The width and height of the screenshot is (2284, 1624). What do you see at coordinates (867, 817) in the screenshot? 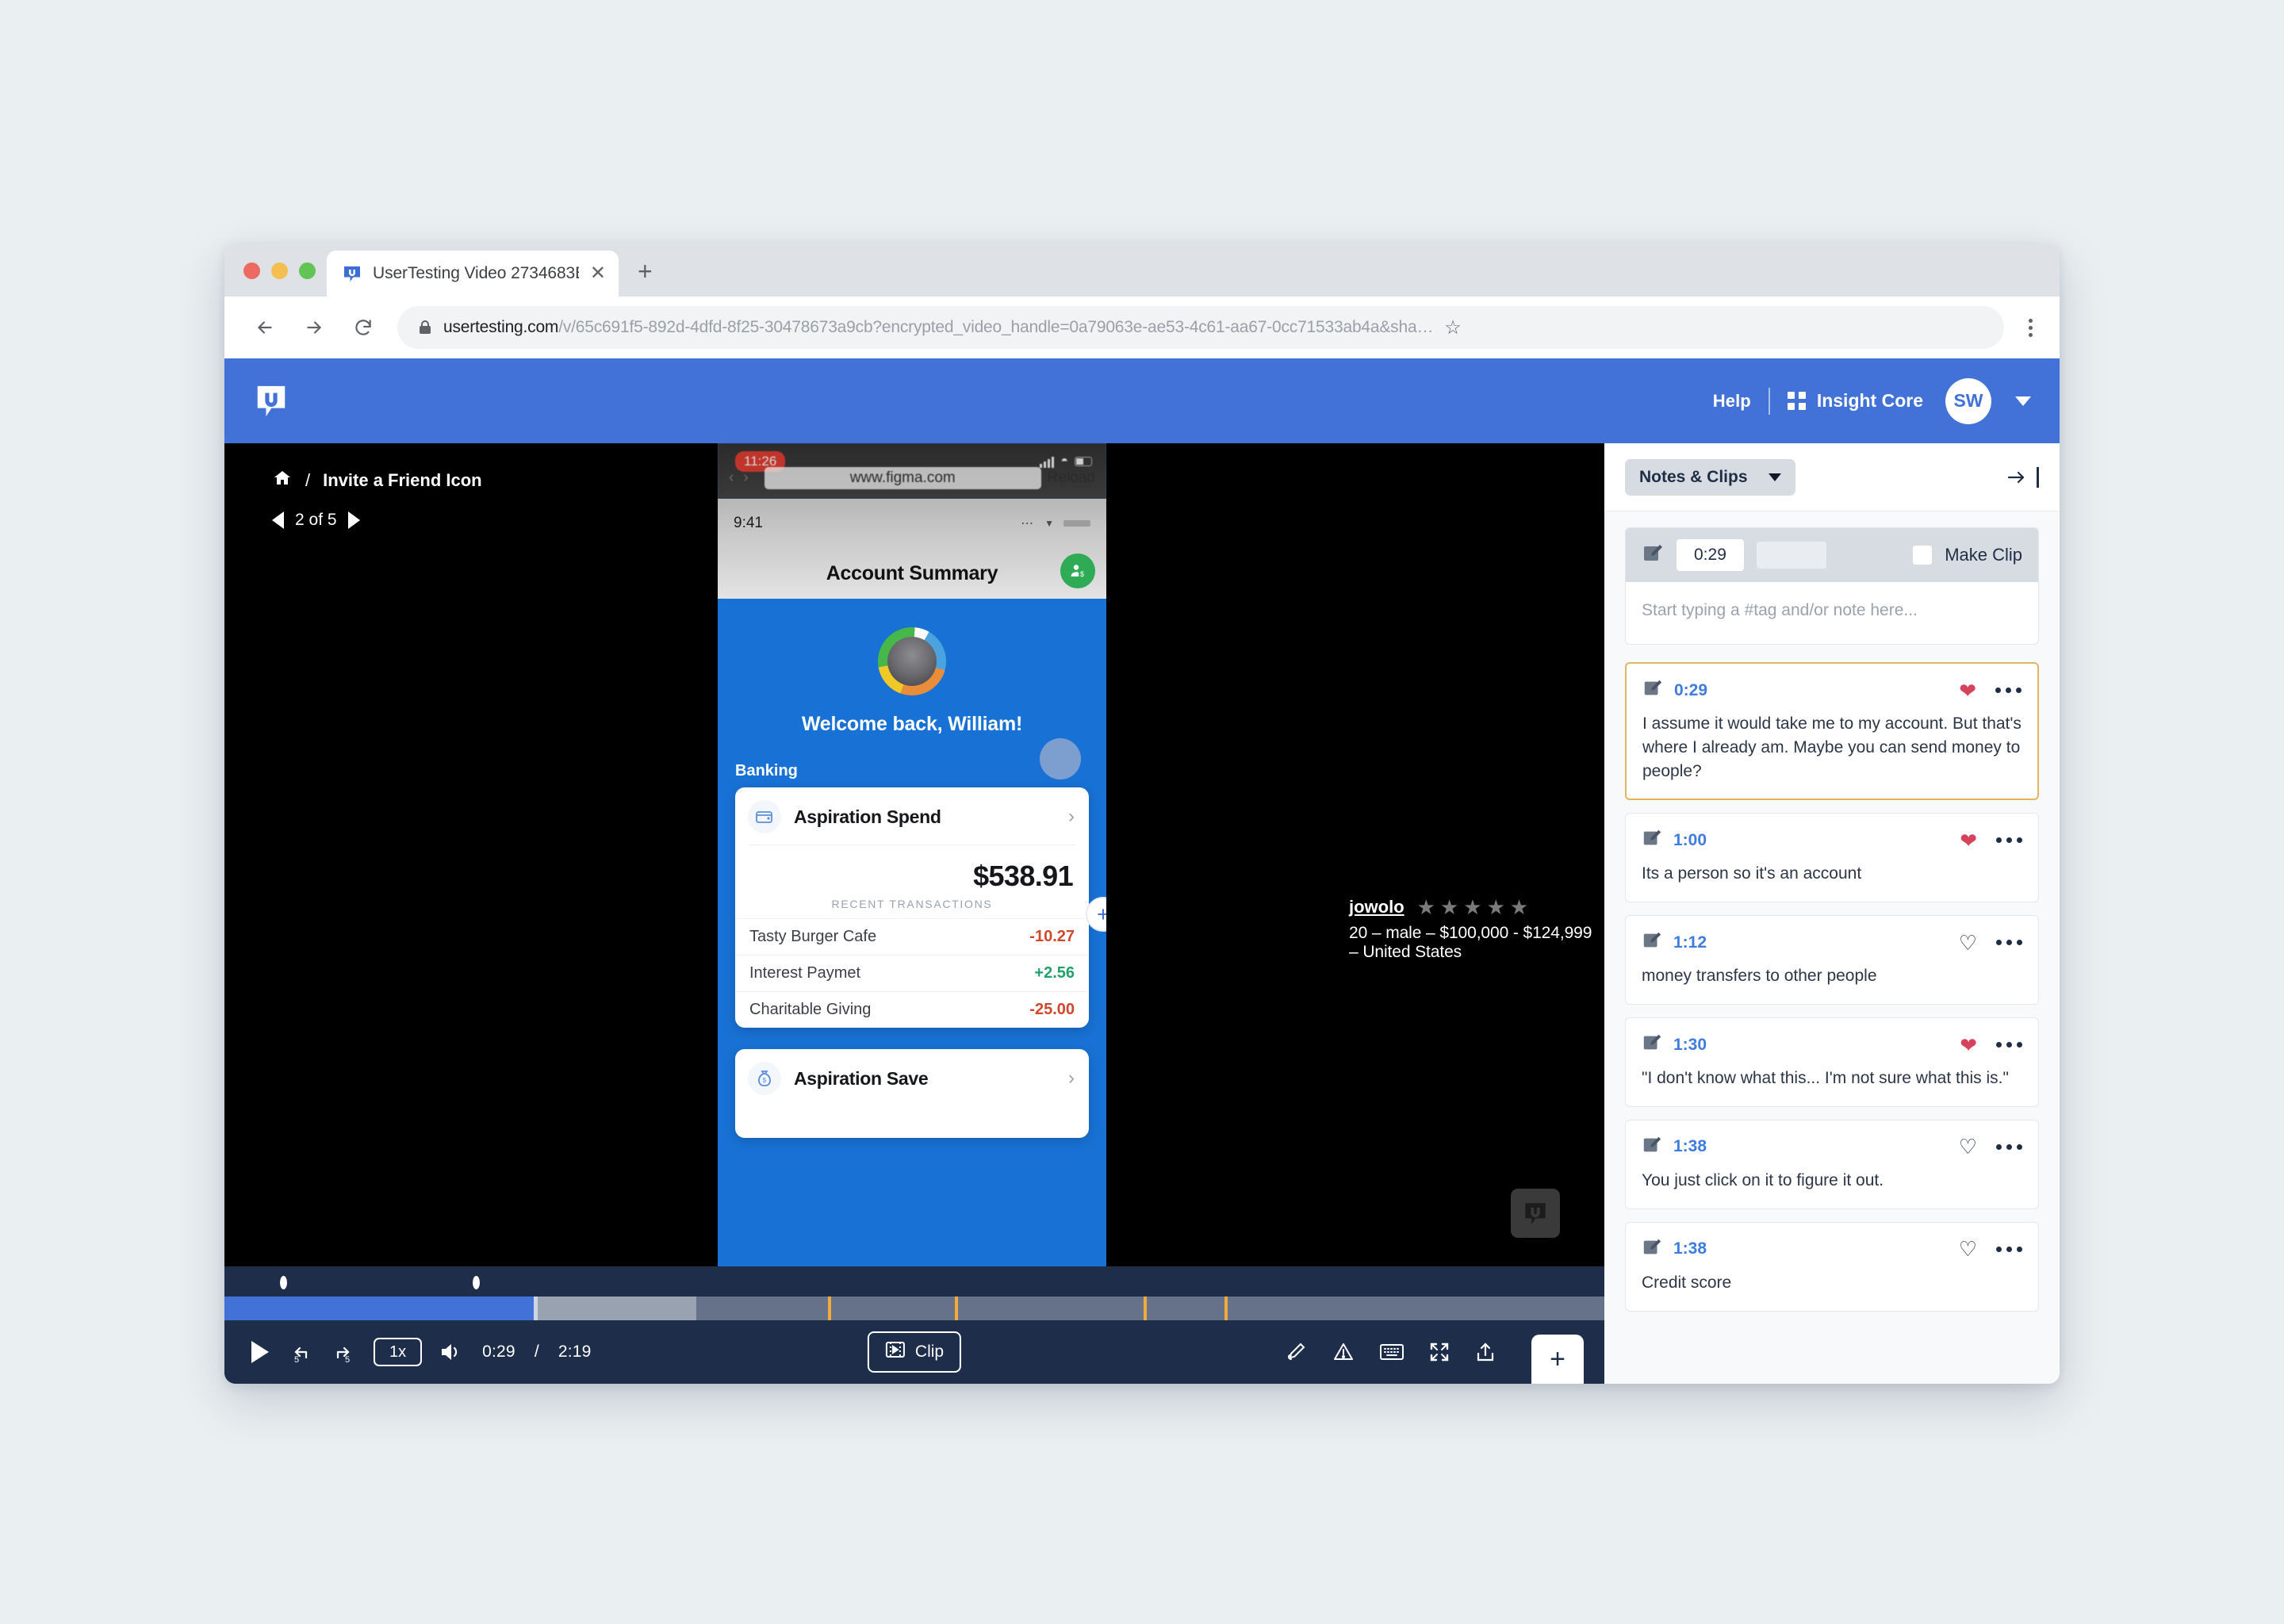
I see `account-name: Aspiration Spend` at bounding box center [867, 817].